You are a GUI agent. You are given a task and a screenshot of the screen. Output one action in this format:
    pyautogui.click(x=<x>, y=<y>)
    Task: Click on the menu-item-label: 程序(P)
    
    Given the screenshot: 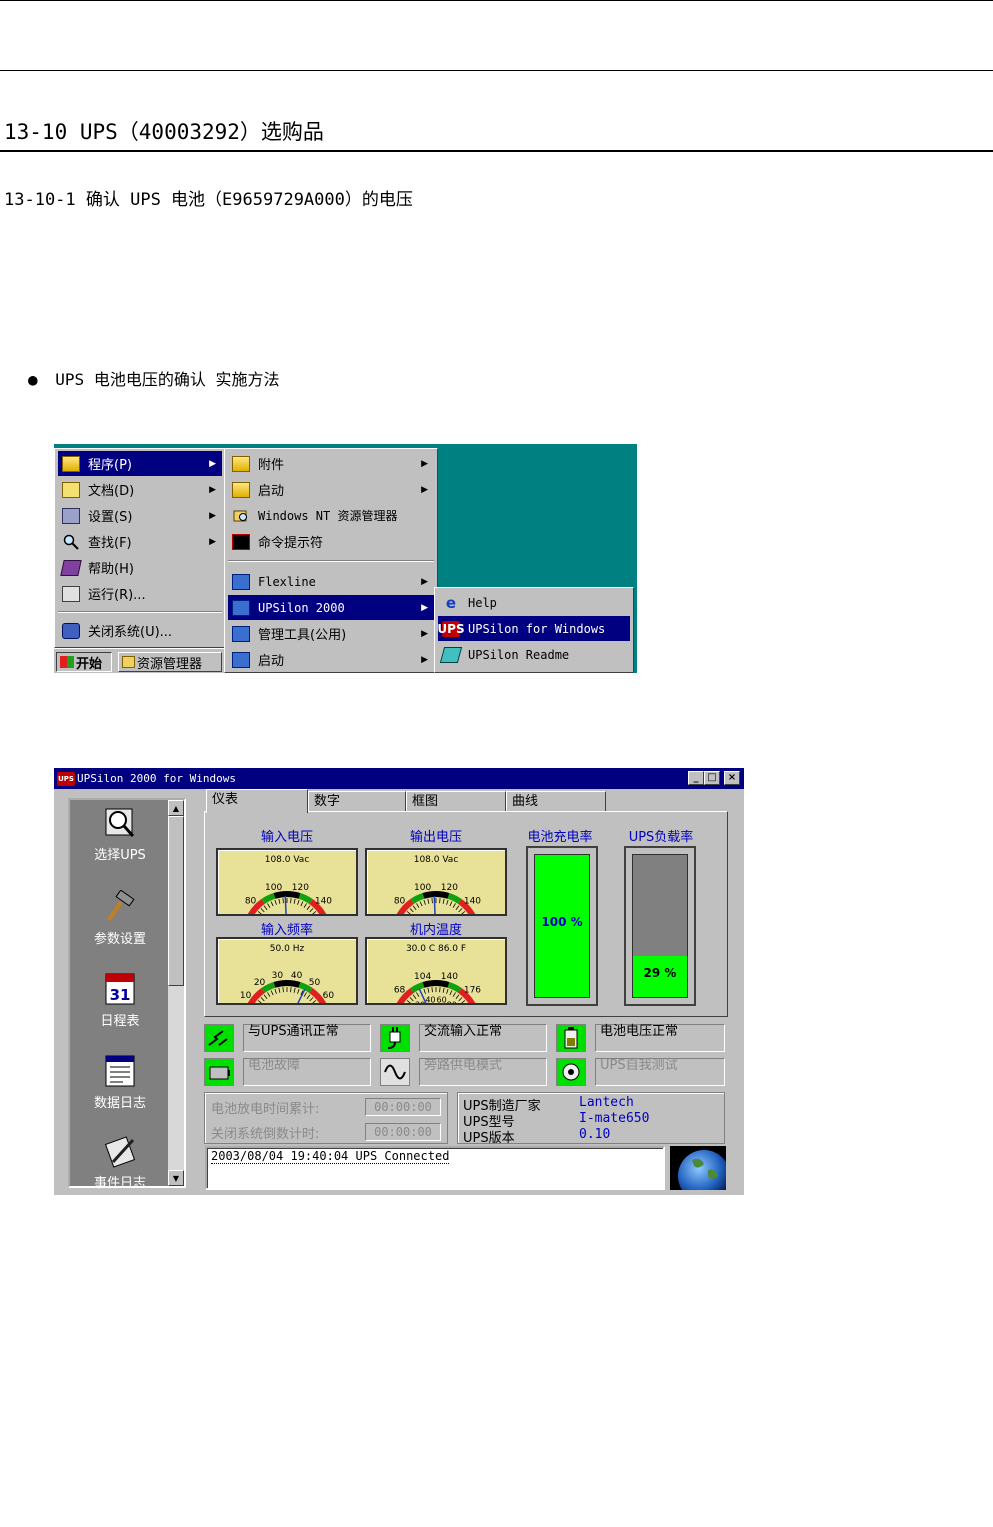 What is the action you would take?
    pyautogui.click(x=110, y=465)
    